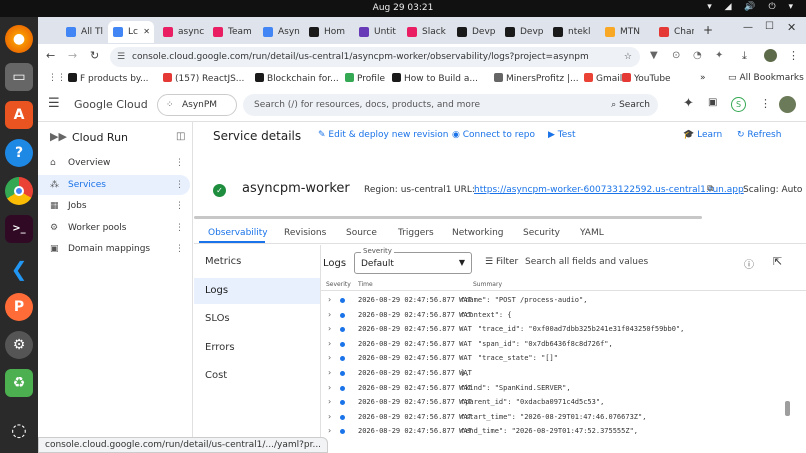 Image resolution: width=806 pixels, height=453 pixels. I want to click on extension-icon: ▼, so click(654, 55).